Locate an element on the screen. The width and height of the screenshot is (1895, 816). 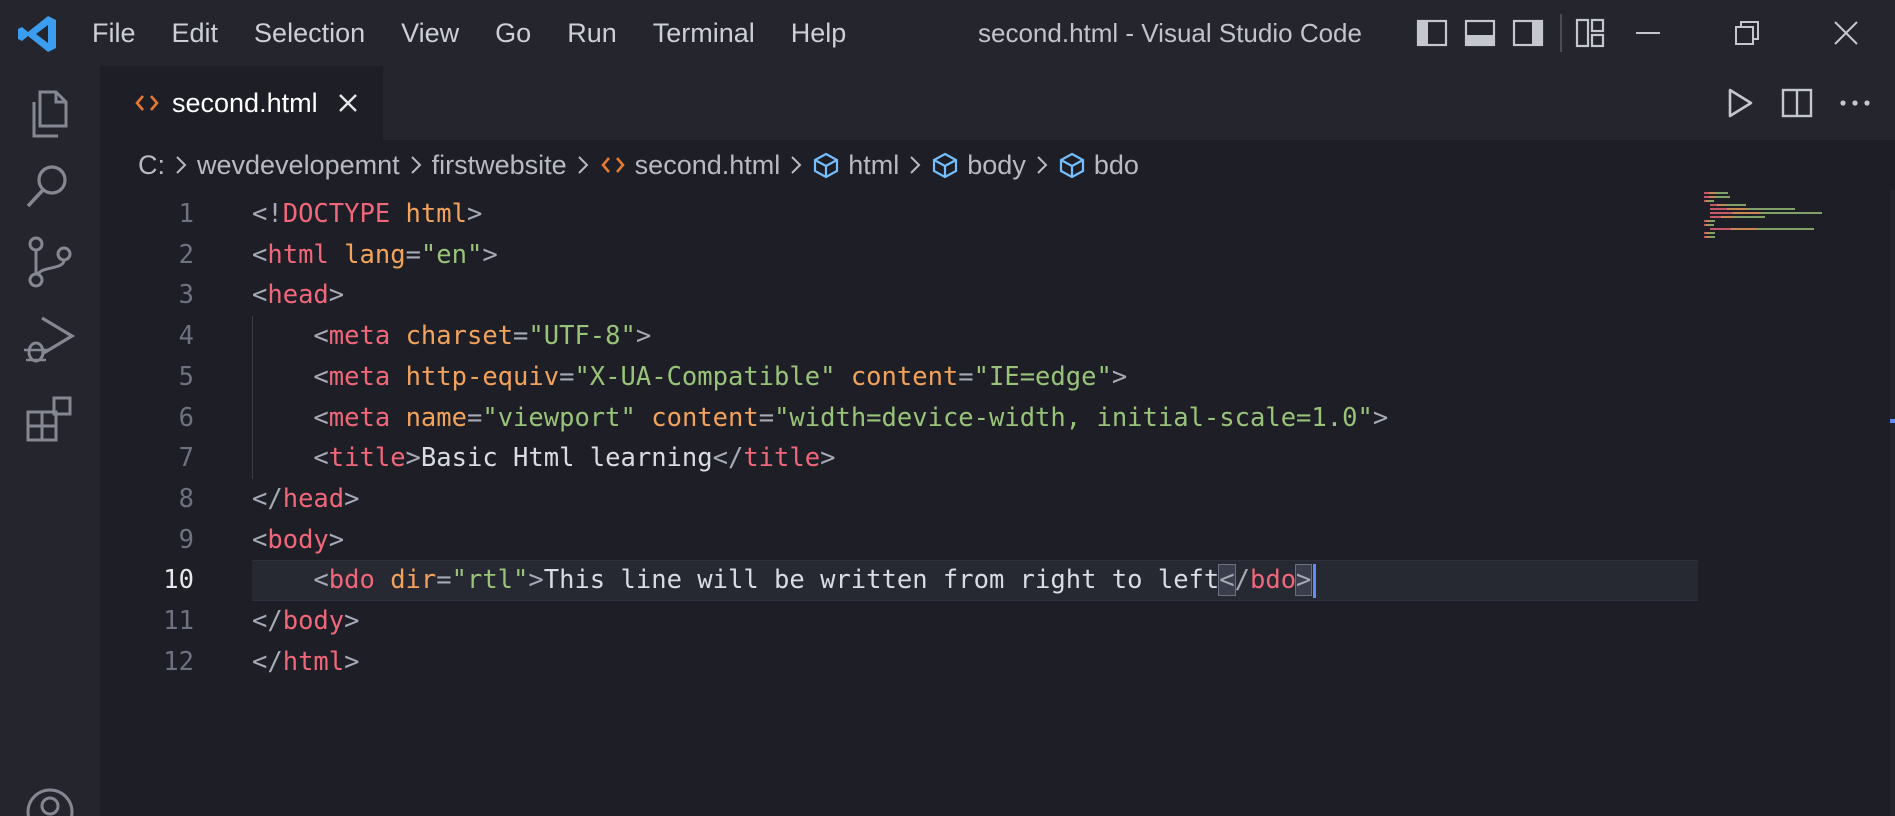
breadcrumb-file-label: second.html is located at coordinates (707, 164).